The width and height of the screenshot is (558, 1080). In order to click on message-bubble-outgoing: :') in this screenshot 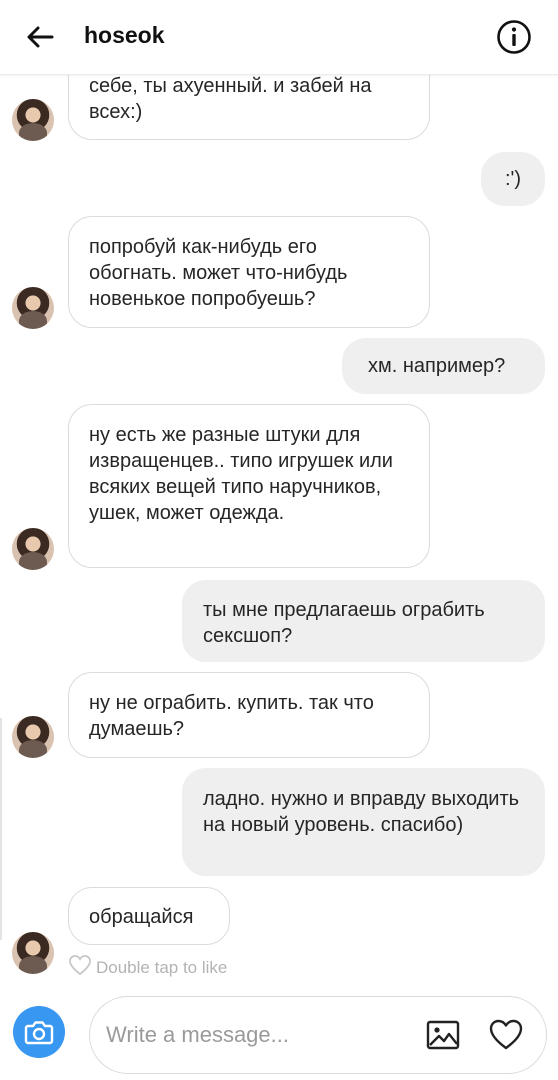, I will do `click(513, 179)`.